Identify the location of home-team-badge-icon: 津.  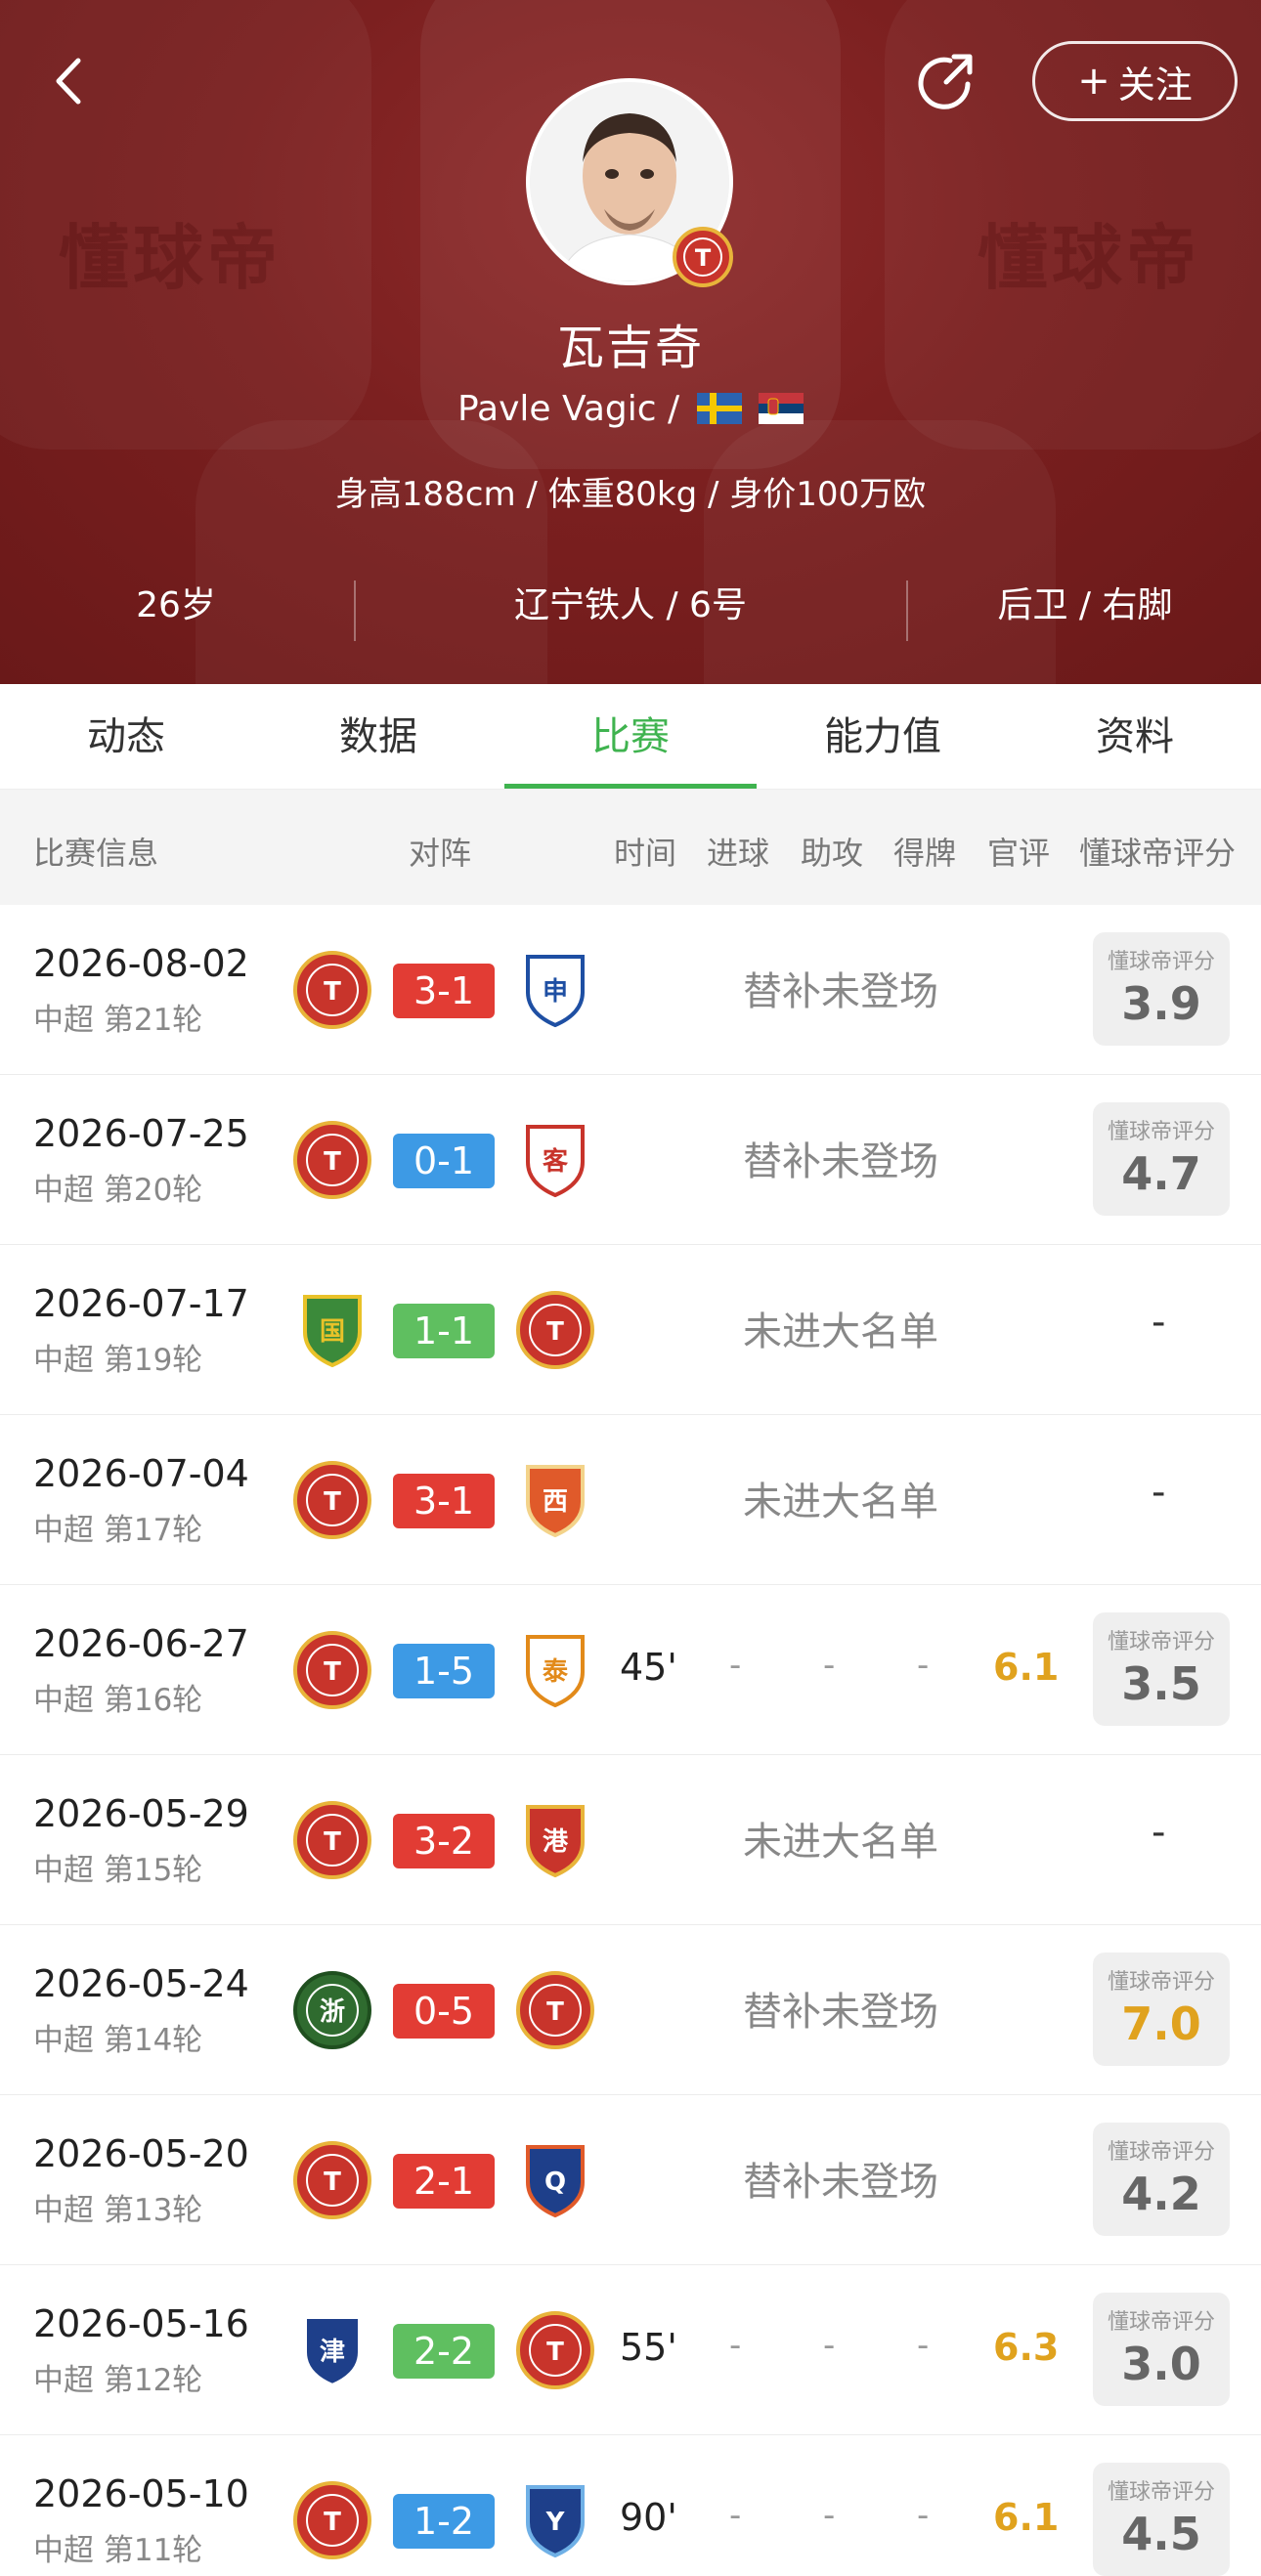
(332, 2350).